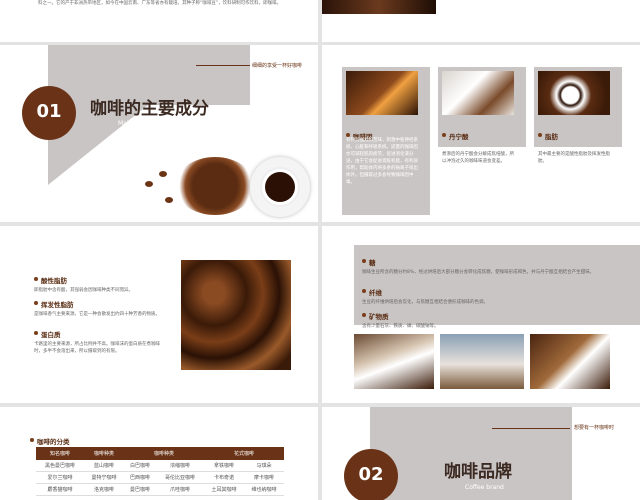  What do you see at coordinates (54, 281) in the screenshot?
I see `item-1-title: 酸性脂肪` at bounding box center [54, 281].